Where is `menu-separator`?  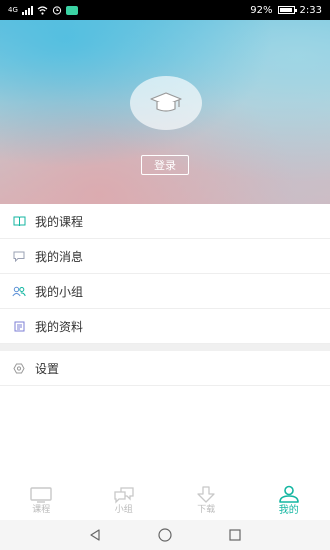 menu-separator is located at coordinates (165, 347).